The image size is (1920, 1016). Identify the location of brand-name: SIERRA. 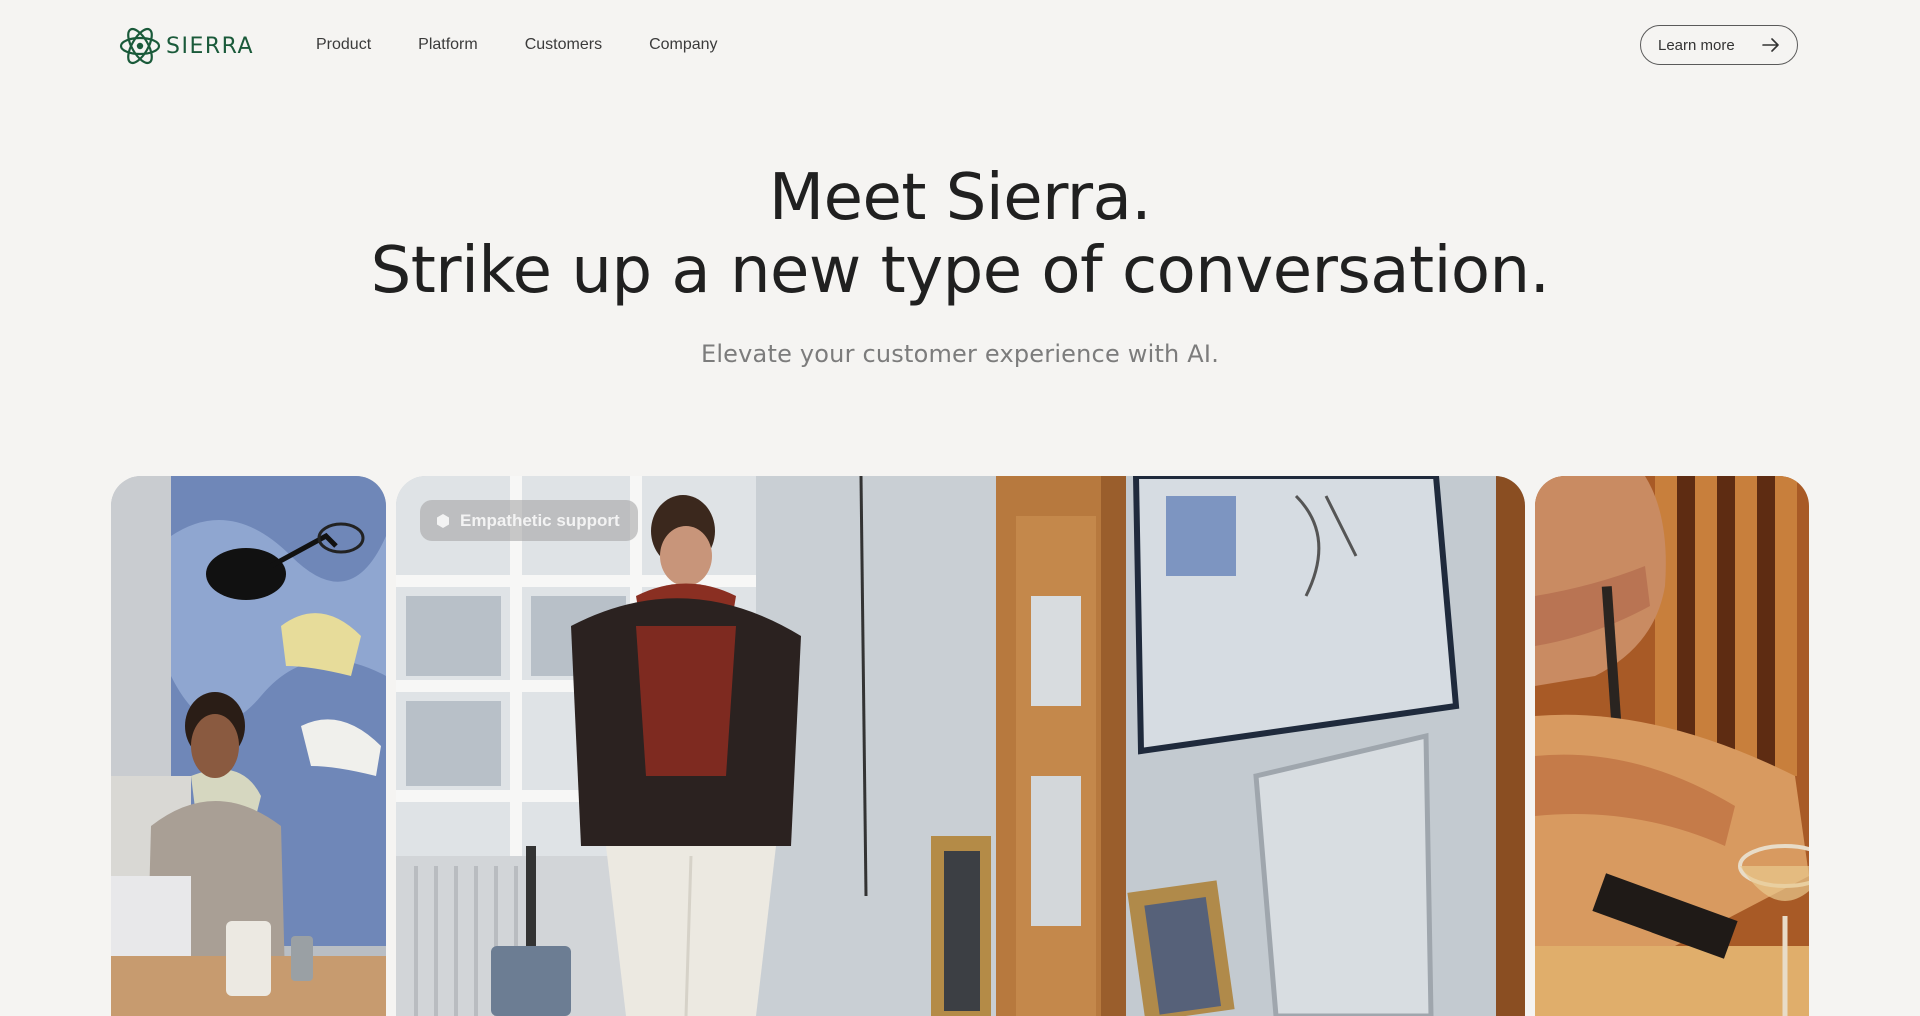
(210, 46).